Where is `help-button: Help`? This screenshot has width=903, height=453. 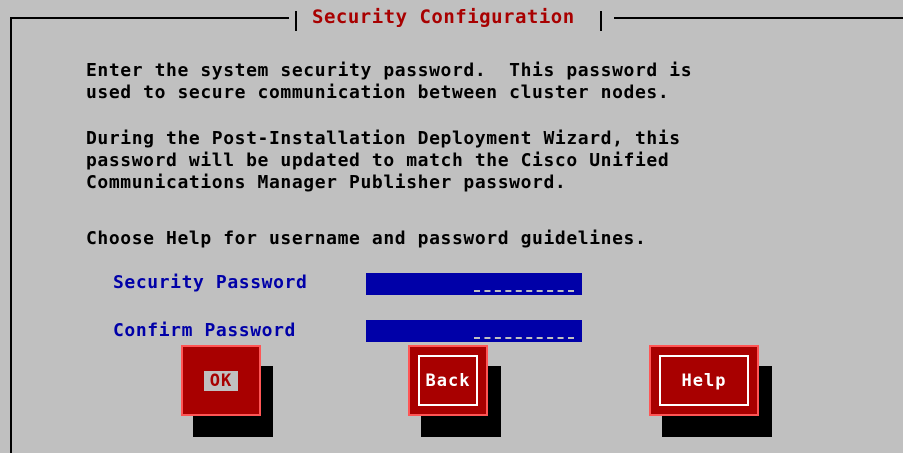
help-button: Help is located at coordinates (704, 380).